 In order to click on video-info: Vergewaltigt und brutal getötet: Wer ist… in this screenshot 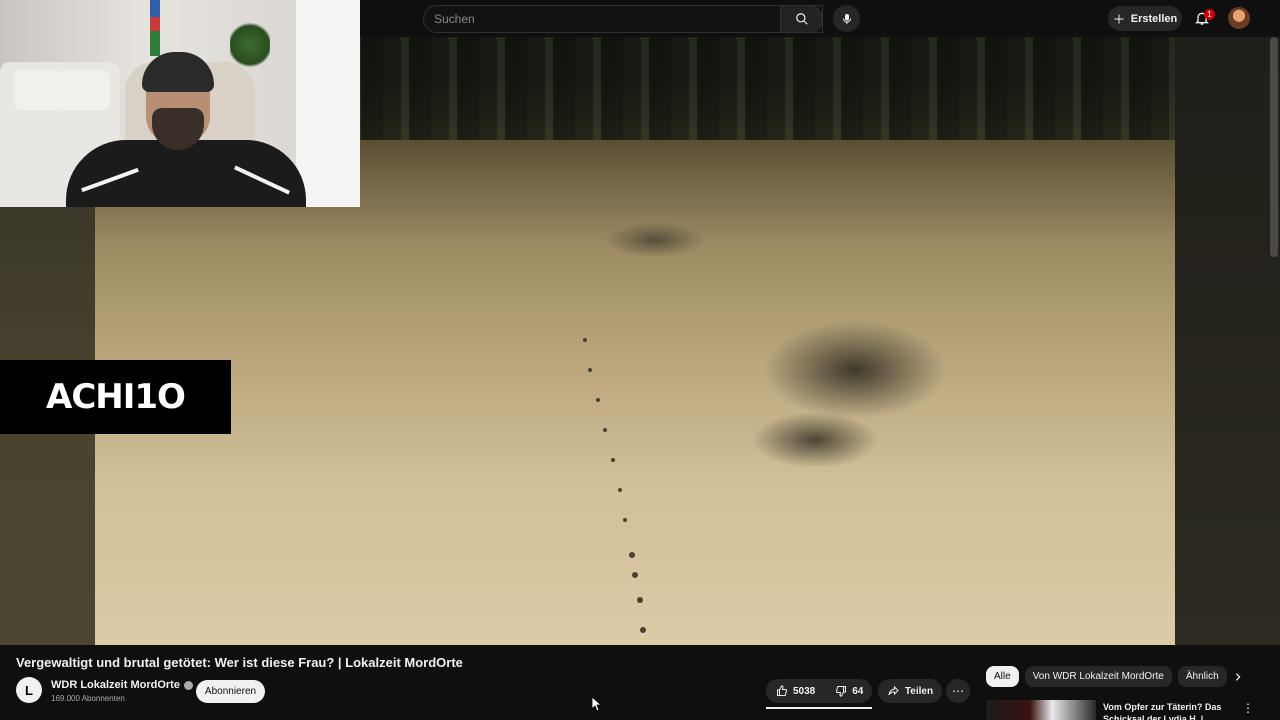, I will do `click(640, 682)`.